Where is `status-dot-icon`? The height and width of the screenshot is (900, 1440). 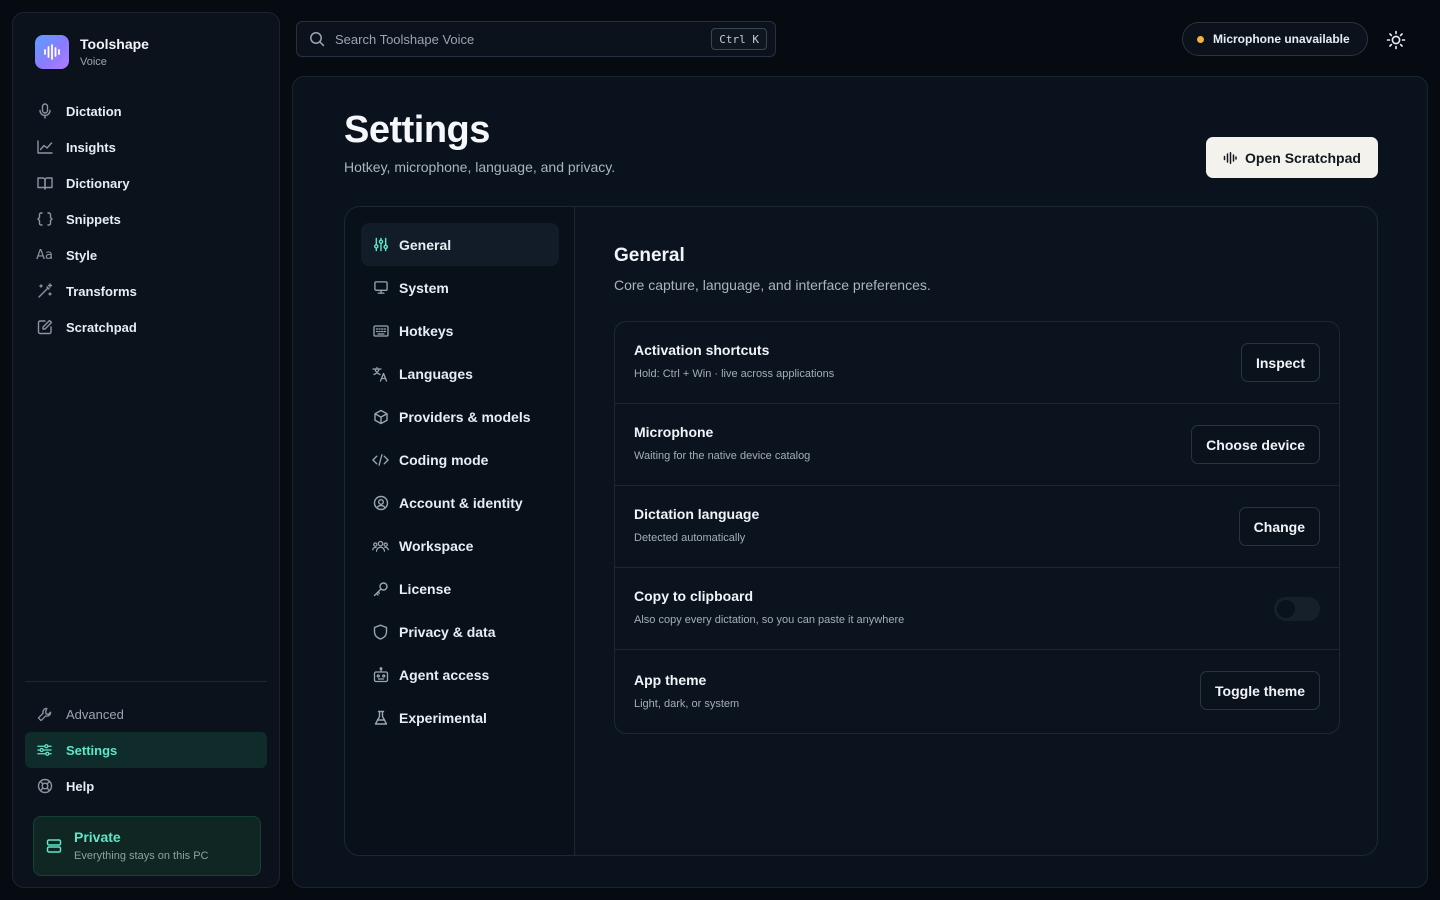 status-dot-icon is located at coordinates (1200, 39).